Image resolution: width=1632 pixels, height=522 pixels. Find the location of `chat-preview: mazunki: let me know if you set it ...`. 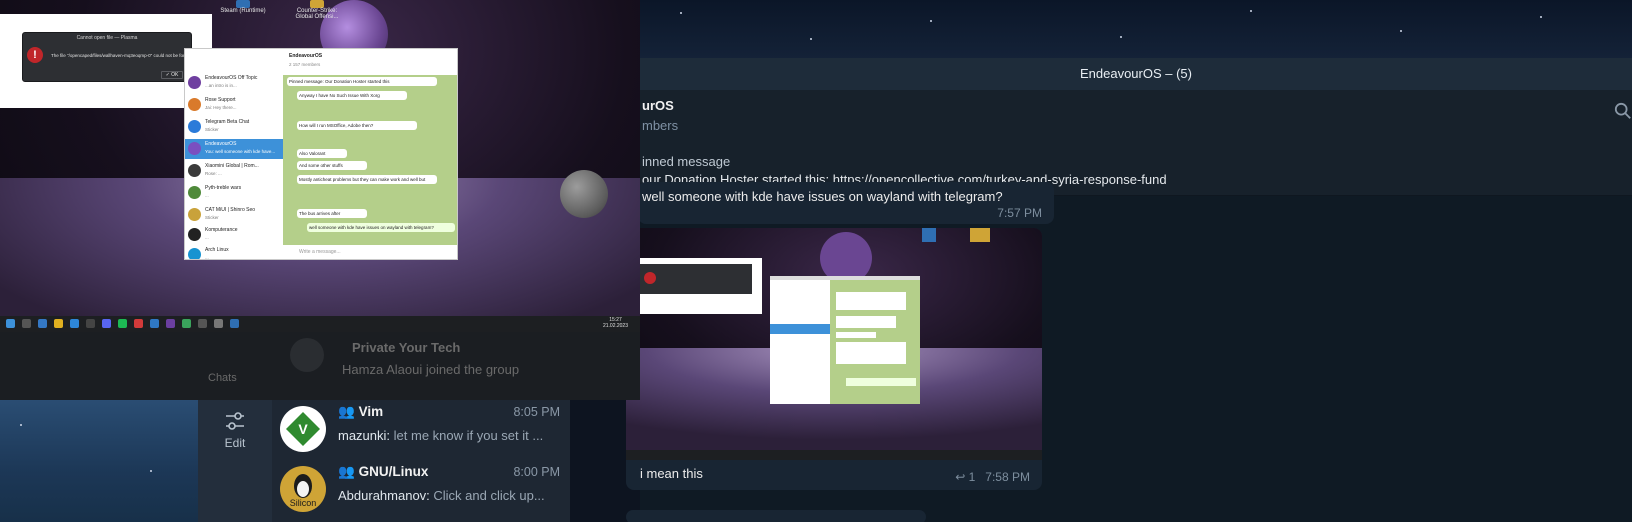

chat-preview: mazunki: let me know if you set it ... is located at coordinates (441, 435).